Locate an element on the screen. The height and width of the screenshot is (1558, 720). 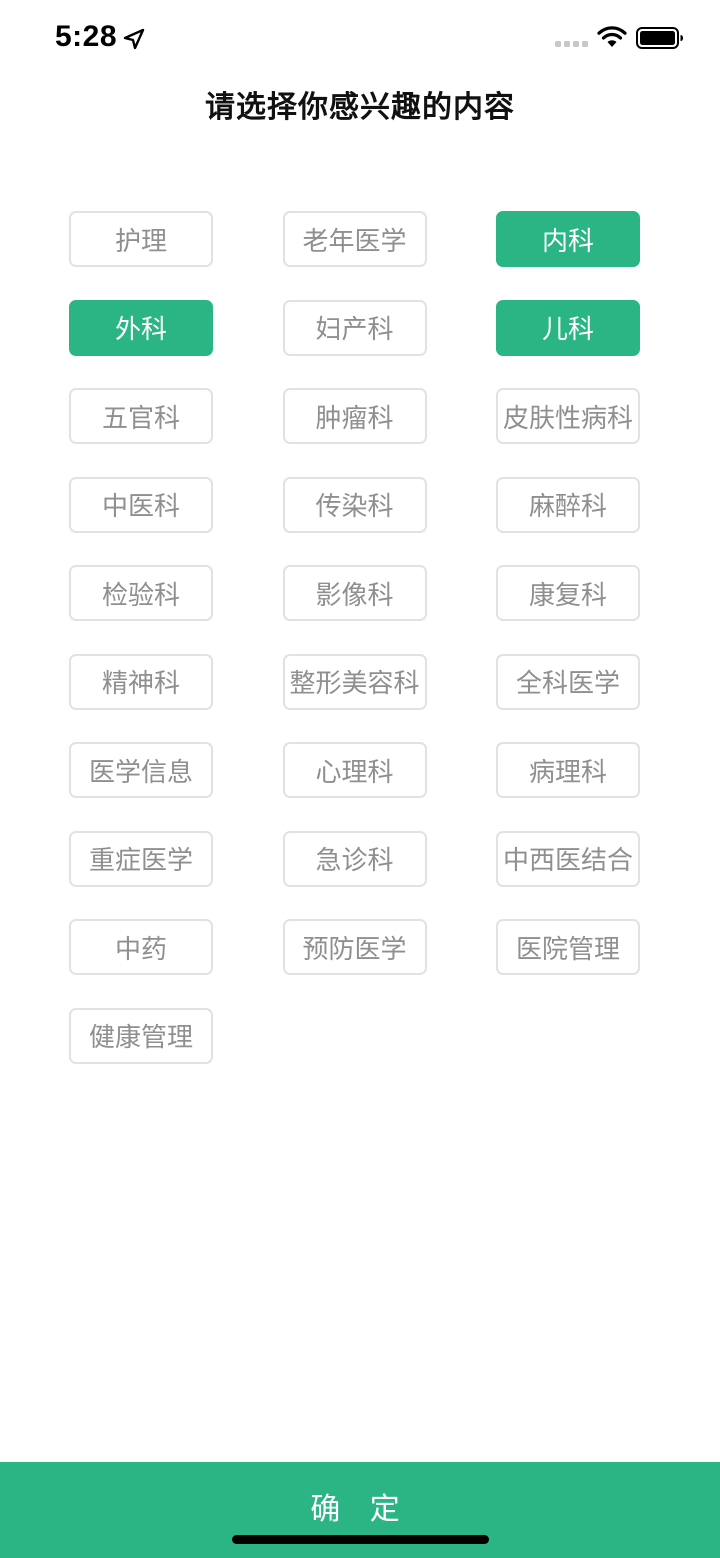
interest-tag: 整形美容科 is located at coordinates (354, 681).